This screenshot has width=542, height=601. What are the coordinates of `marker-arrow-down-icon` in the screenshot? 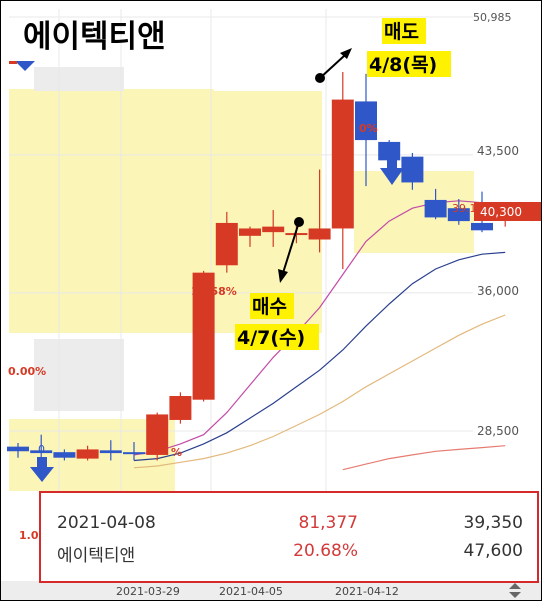 It's located at (25, 66).